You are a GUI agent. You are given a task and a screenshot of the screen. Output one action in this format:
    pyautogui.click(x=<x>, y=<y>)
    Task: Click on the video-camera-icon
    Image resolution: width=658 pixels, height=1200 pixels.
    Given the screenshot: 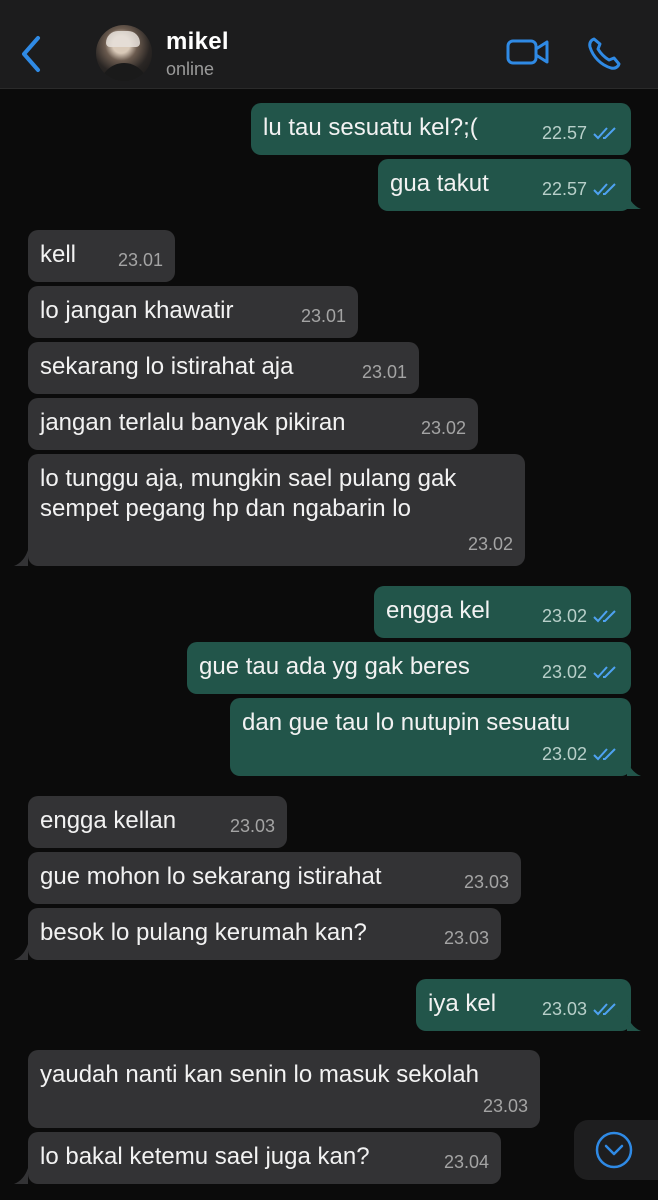 What is the action you would take?
    pyautogui.click(x=528, y=52)
    